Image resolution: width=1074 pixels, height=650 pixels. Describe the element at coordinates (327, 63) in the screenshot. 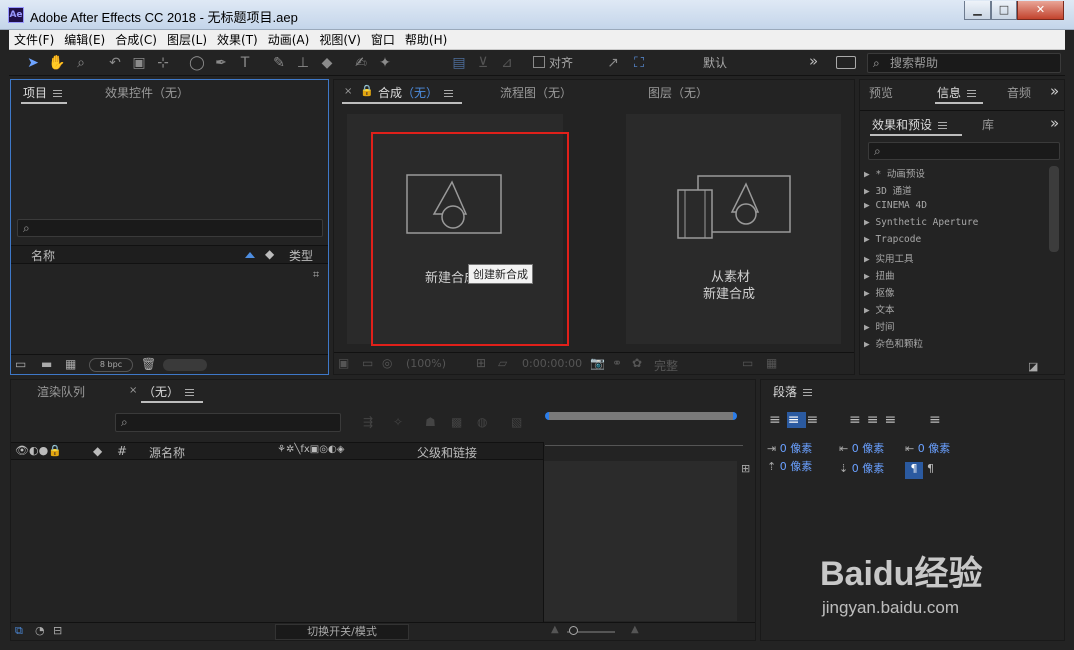

I see `eraser-tool-icon: ◆` at that location.